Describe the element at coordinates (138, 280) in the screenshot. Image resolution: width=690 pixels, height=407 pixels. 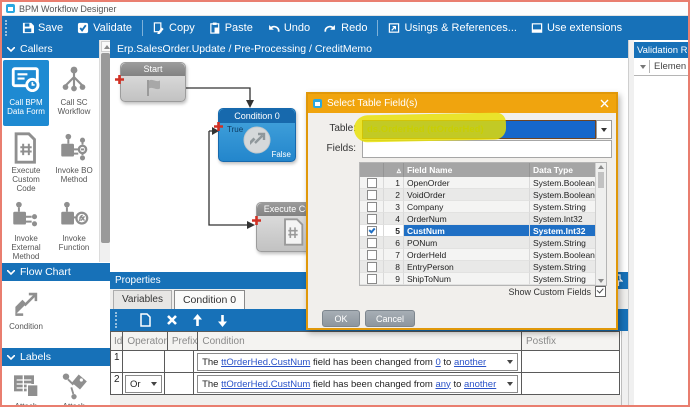
I see `properties-title: Properties` at that location.